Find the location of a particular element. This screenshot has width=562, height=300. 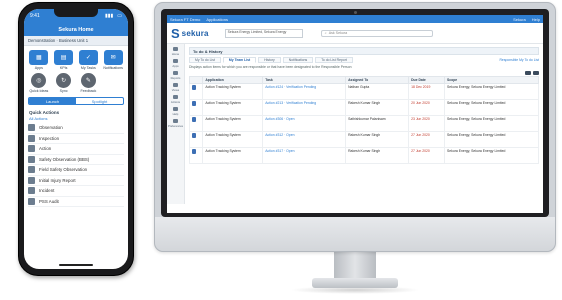

table-header-row: Application Task Assigned To Due Date Scope is located at coordinates (363, 80).